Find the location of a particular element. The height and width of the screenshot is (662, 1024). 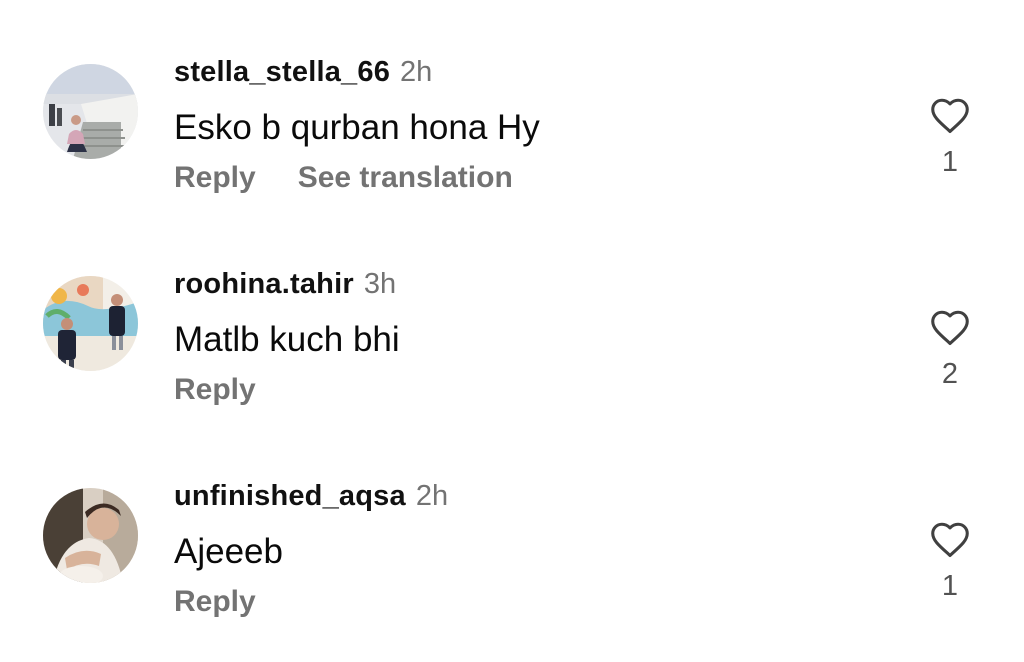

username-link: roohina.tahir is located at coordinates (264, 284).